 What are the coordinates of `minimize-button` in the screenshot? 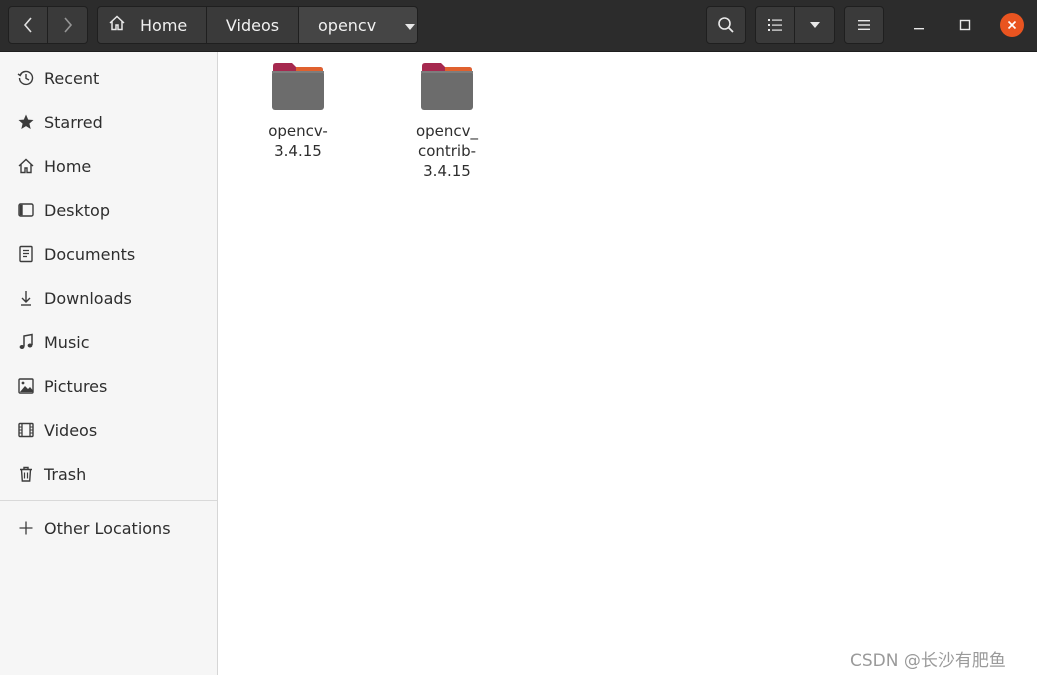 It's located at (919, 25).